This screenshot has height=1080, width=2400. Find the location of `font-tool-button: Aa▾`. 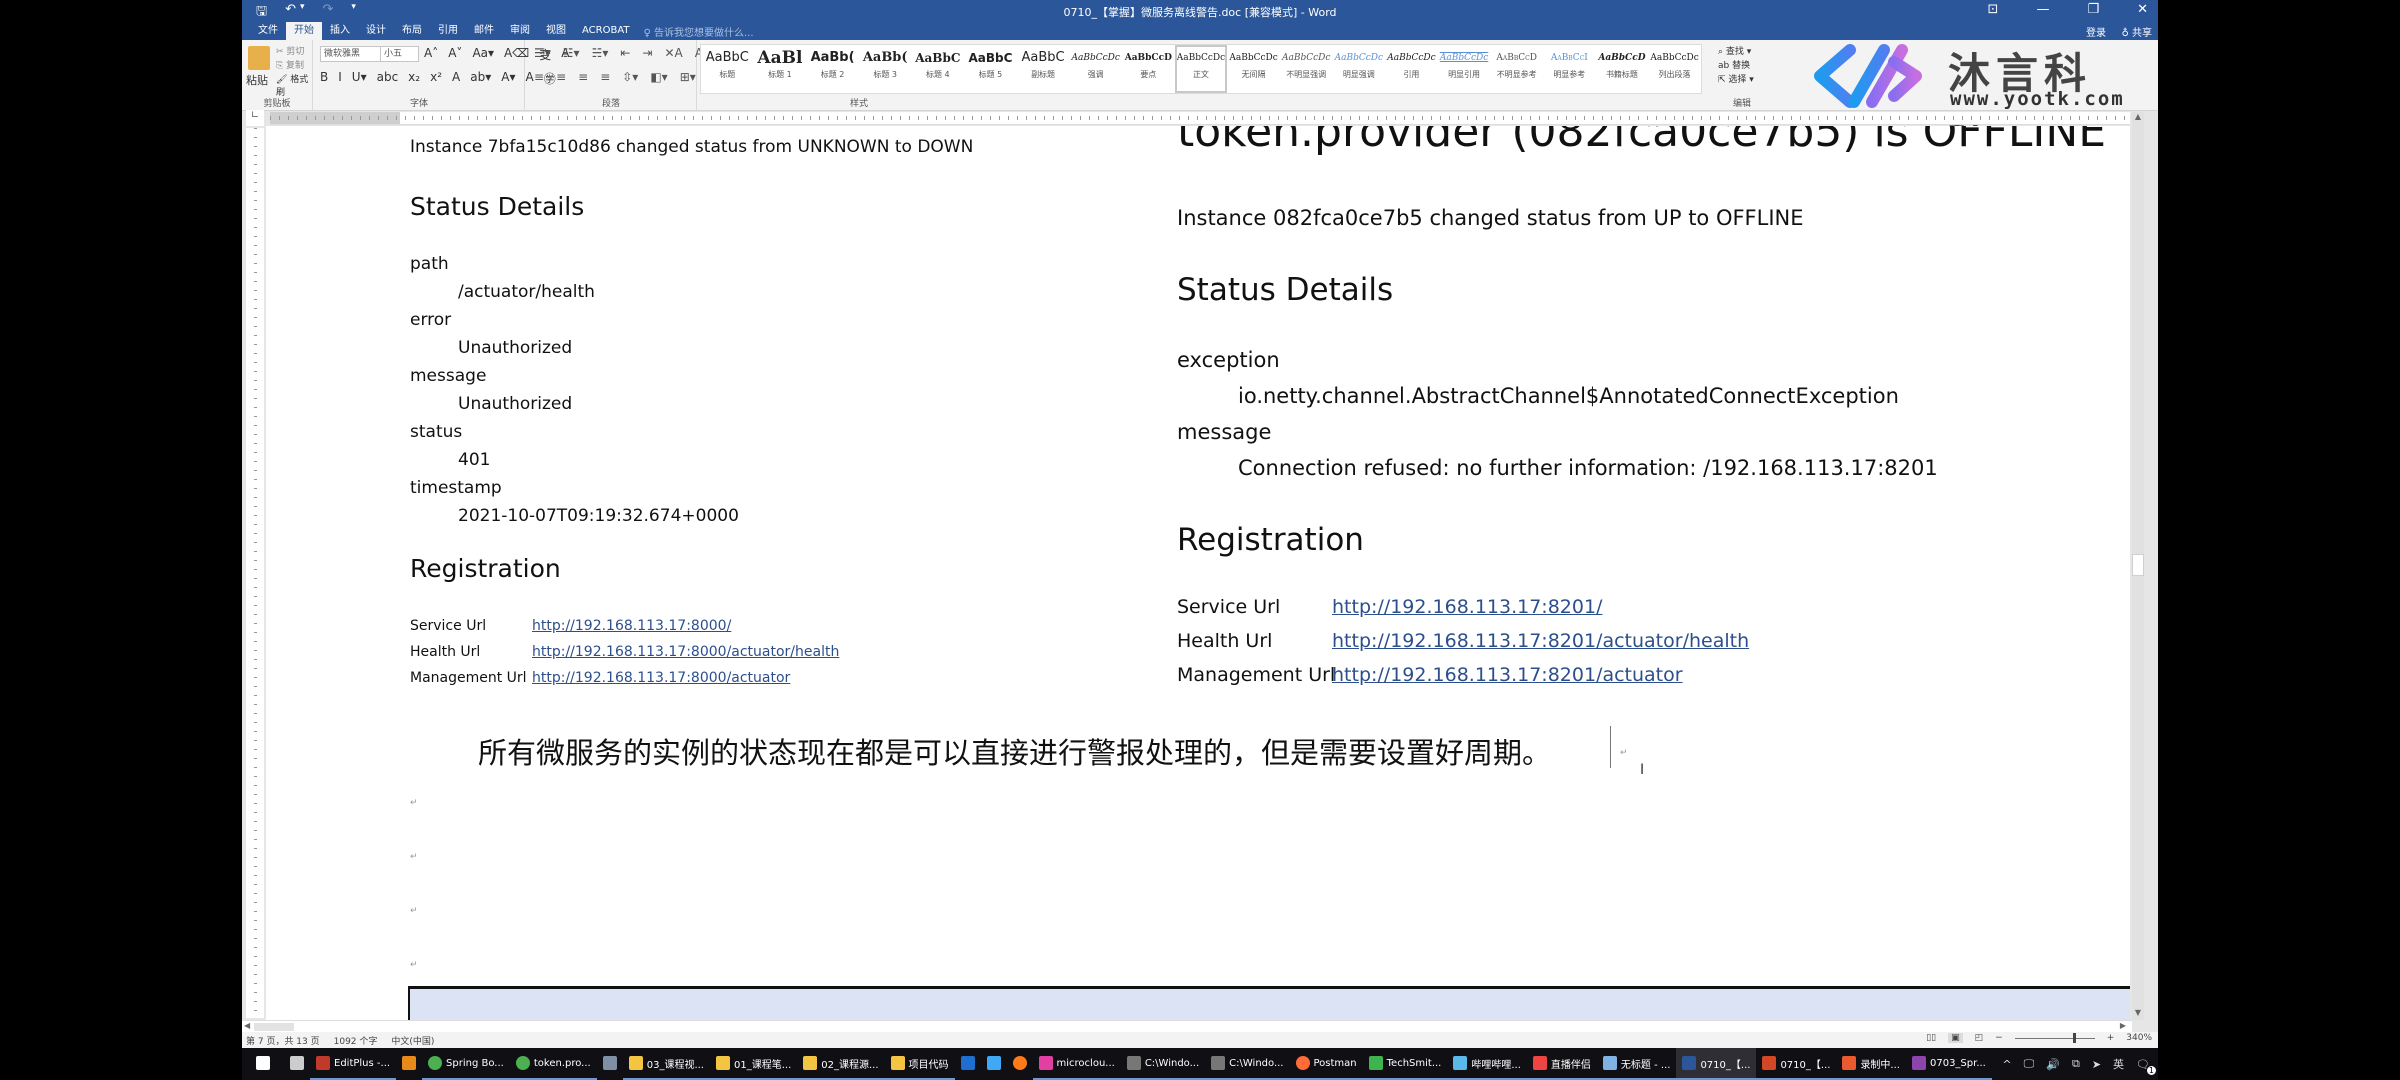

font-tool-button: Aa▾ is located at coordinates (483, 54).